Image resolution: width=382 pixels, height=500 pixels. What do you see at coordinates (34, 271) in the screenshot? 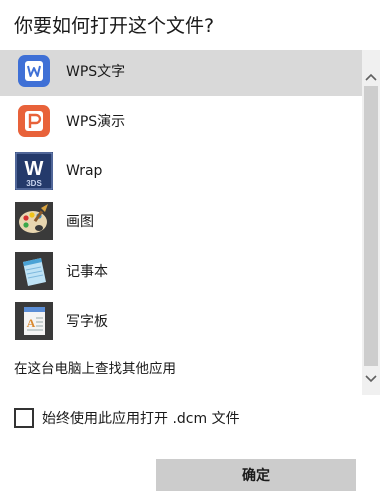
I see `notepad-icon` at bounding box center [34, 271].